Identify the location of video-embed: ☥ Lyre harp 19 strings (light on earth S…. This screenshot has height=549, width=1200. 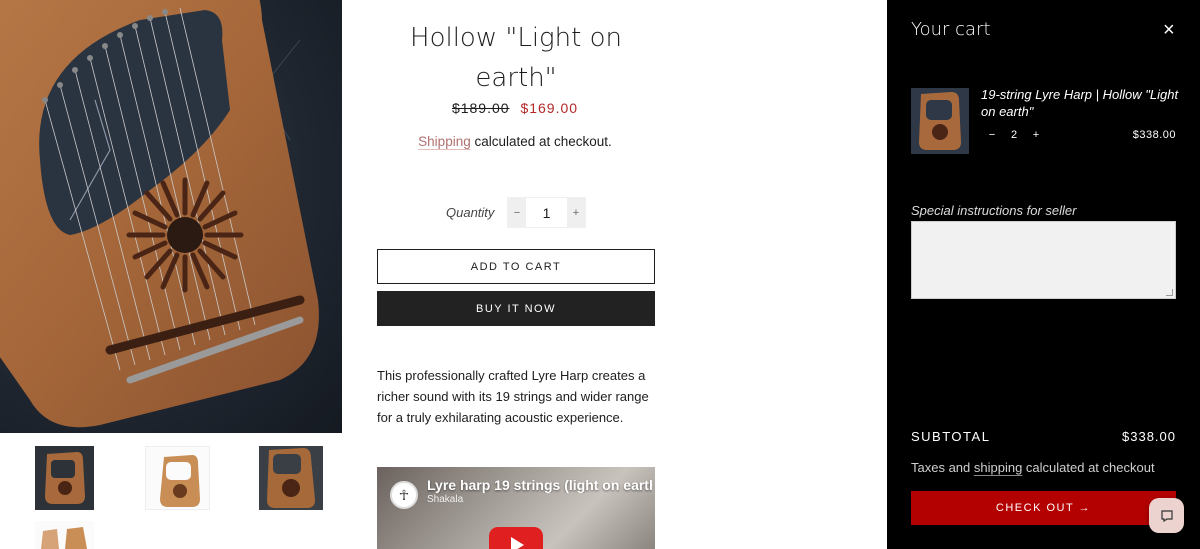
(516, 508).